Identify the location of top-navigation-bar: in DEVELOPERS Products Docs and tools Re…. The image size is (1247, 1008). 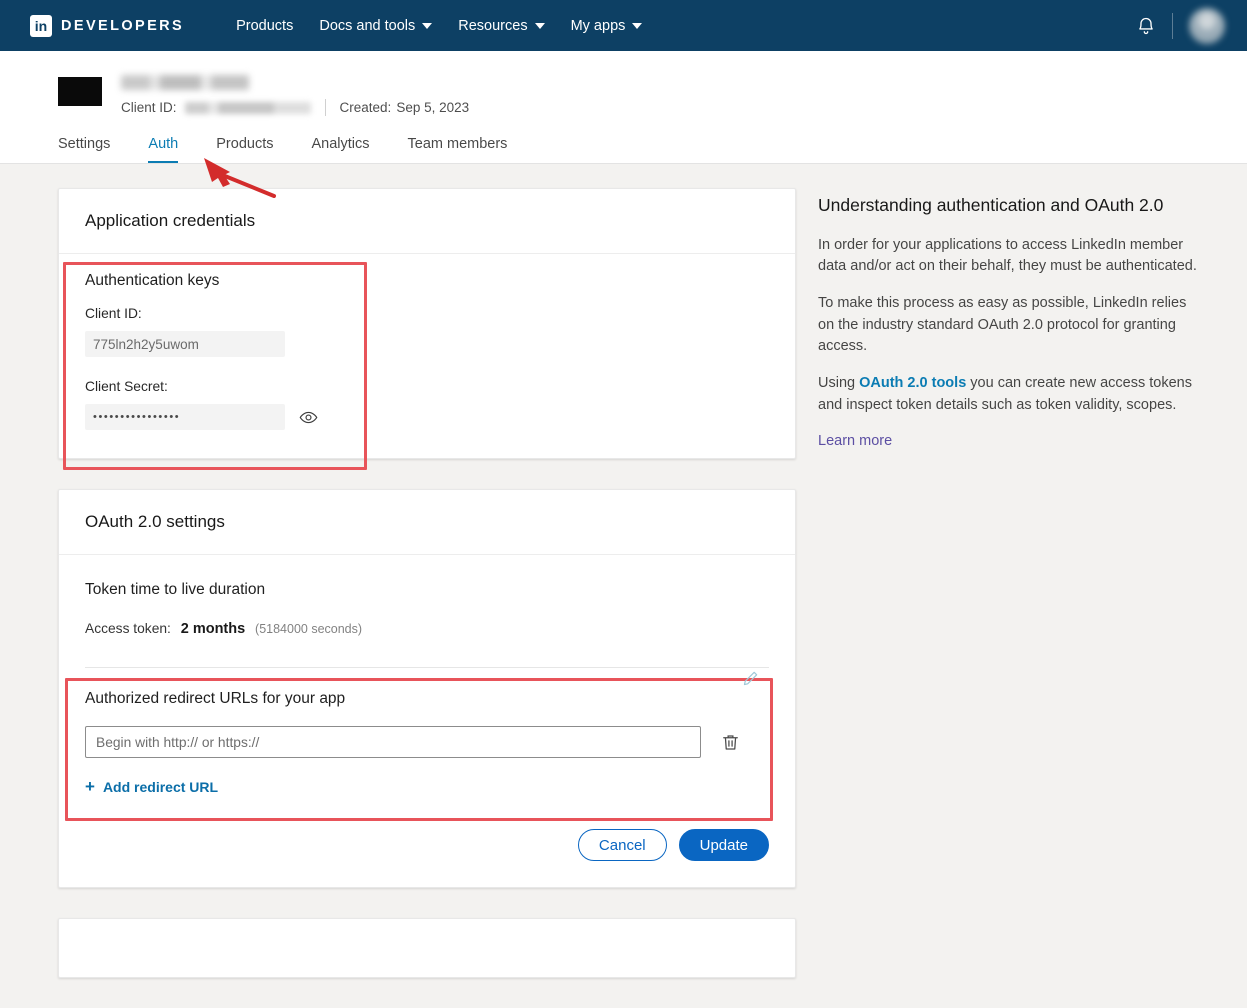
(623, 25).